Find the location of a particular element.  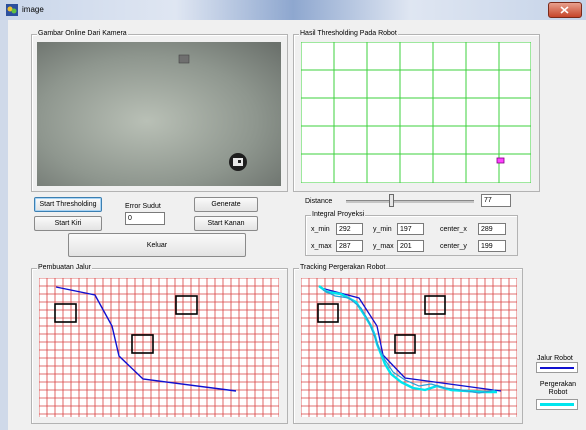

distance-label: Distance is located at coordinates (319, 201).